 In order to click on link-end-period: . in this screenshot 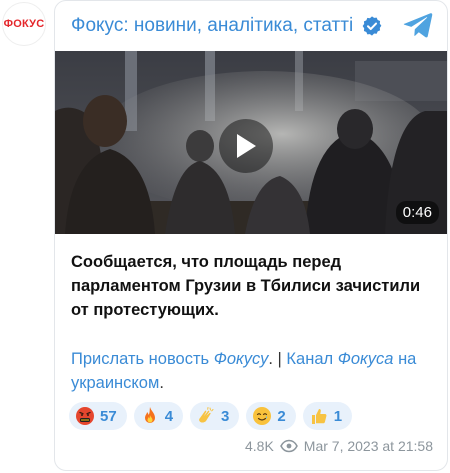, I will do `click(161, 383)`.